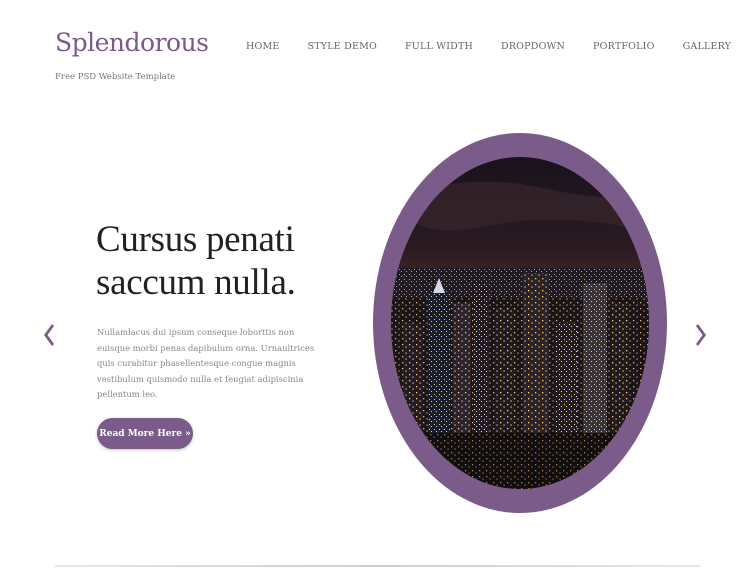 The height and width of the screenshot is (584, 755). What do you see at coordinates (533, 46) in the screenshot?
I see `nav-item-dropdown: DROPDOWN` at bounding box center [533, 46].